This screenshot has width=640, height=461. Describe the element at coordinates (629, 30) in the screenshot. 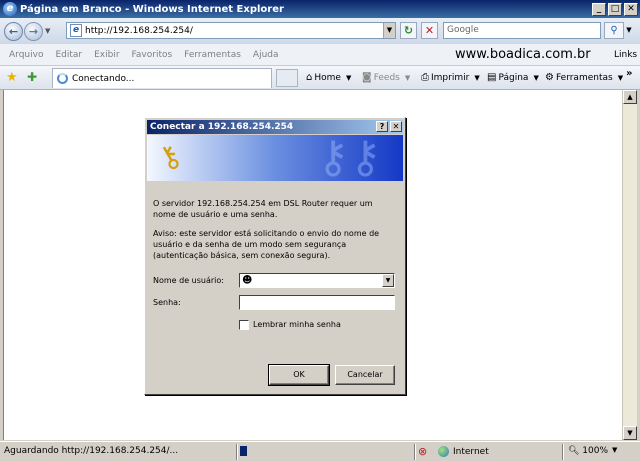

I see `search-options-dropdown: ▼` at that location.